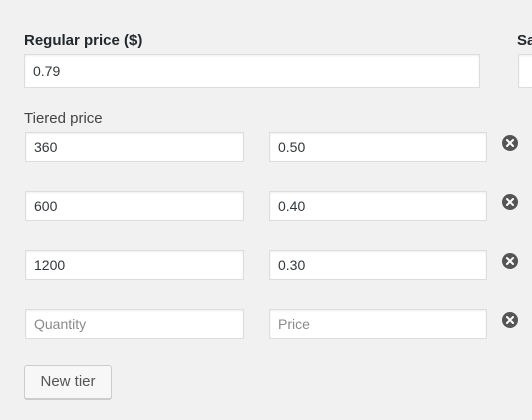 The height and width of the screenshot is (420, 532). Describe the element at coordinates (524, 40) in the screenshot. I see `sale-price-label: Sa` at that location.